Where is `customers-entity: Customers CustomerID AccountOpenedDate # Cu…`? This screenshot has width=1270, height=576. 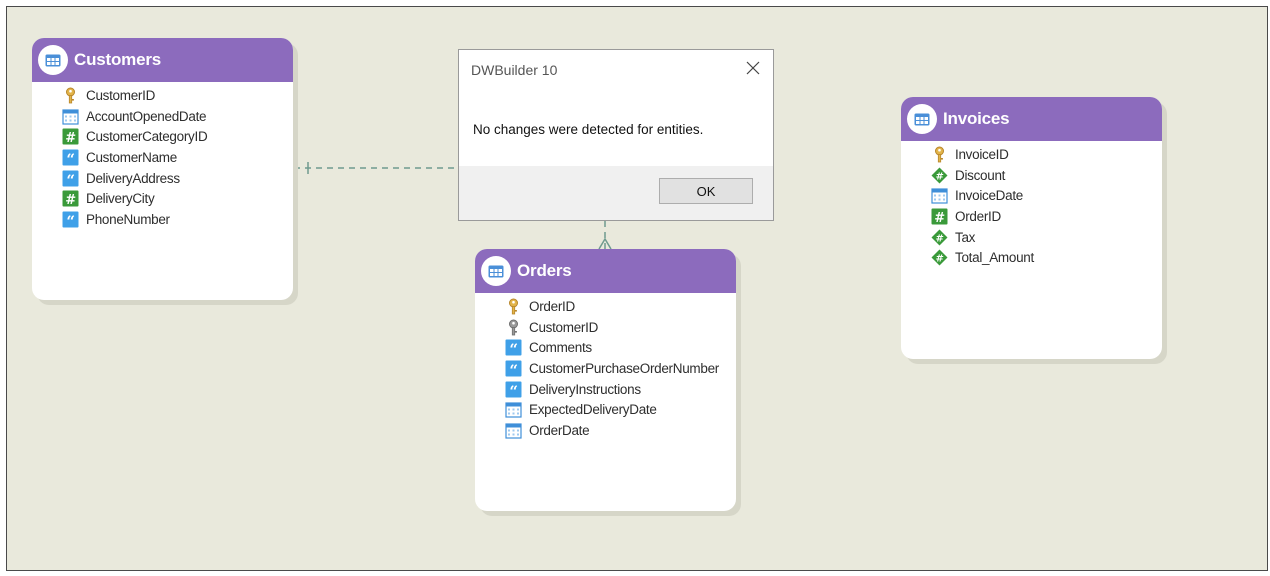
customers-entity: Customers CustomerID AccountOpenedDate # Cu… is located at coordinates (162, 169).